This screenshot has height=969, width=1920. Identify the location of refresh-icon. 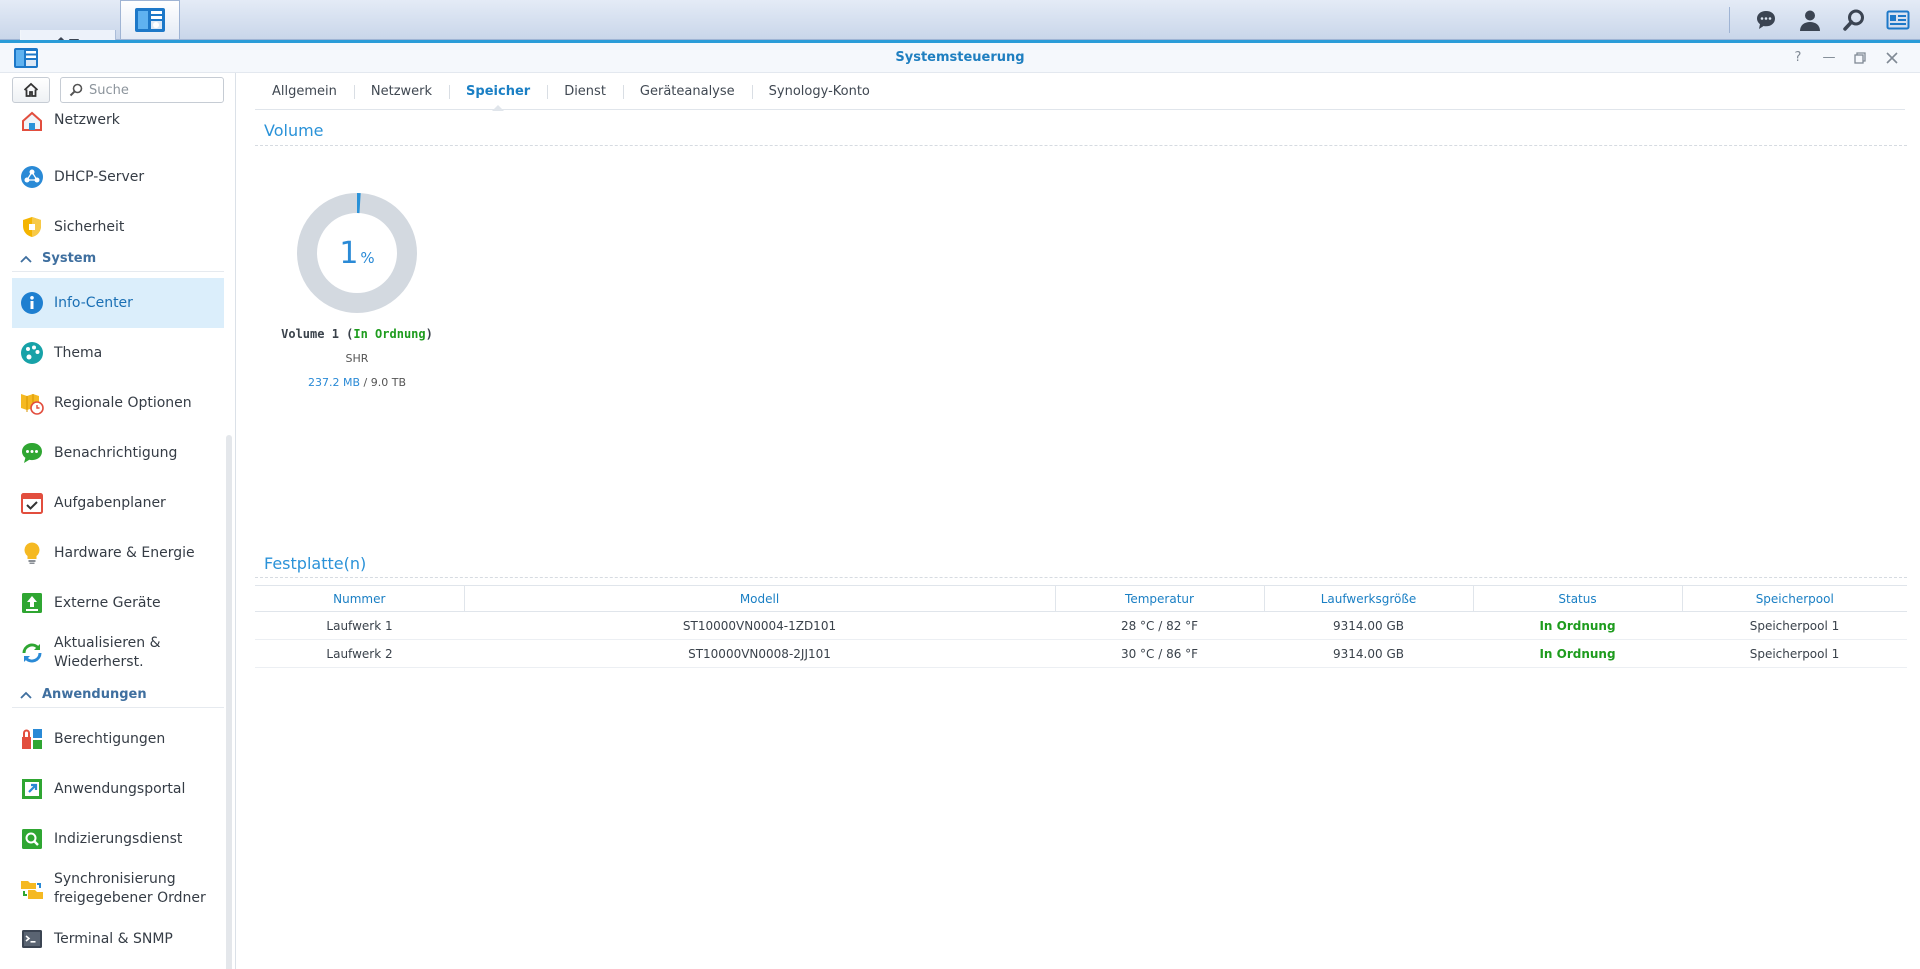
(32, 653).